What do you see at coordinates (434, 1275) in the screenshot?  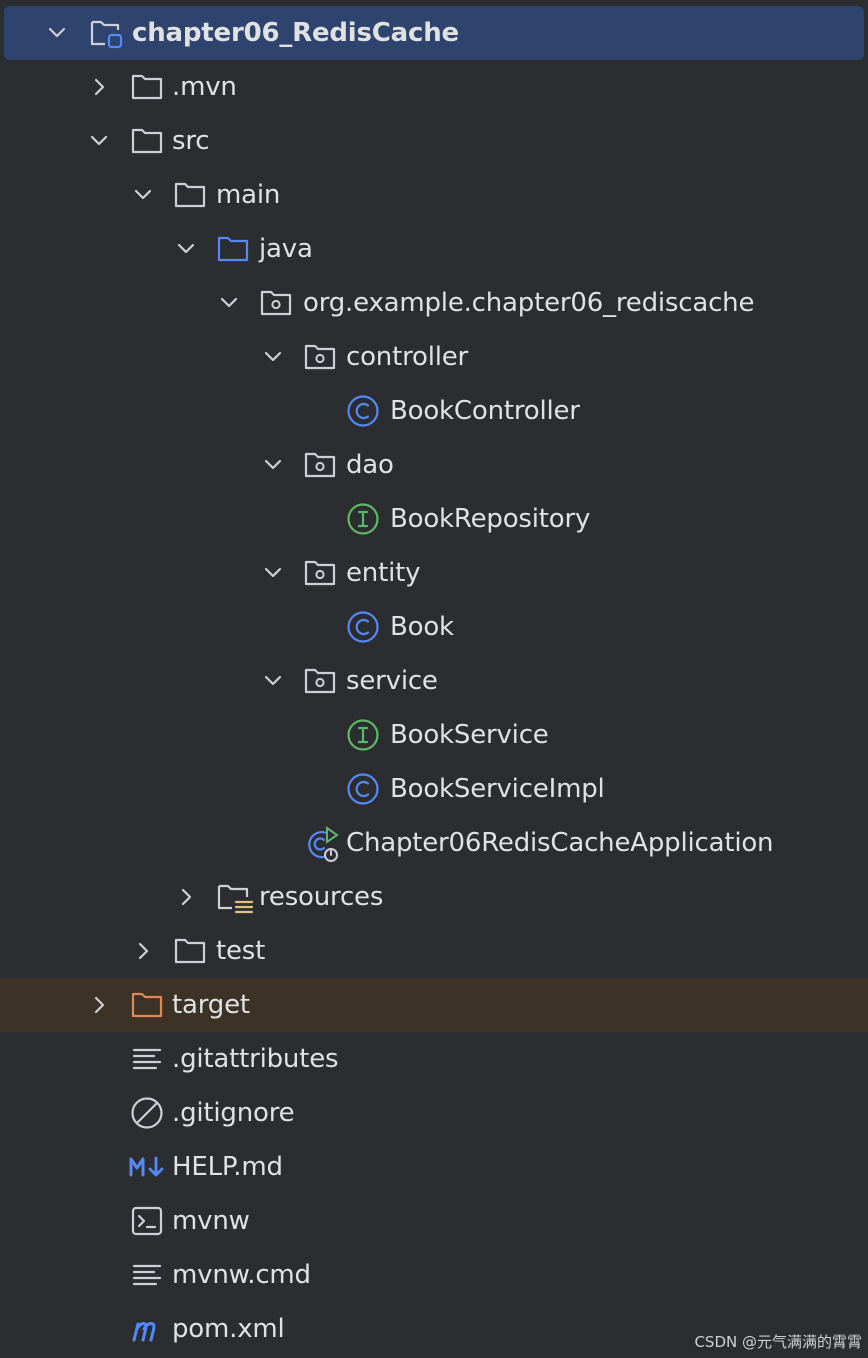 I see `tree-row-file: mvnw.cmd` at bounding box center [434, 1275].